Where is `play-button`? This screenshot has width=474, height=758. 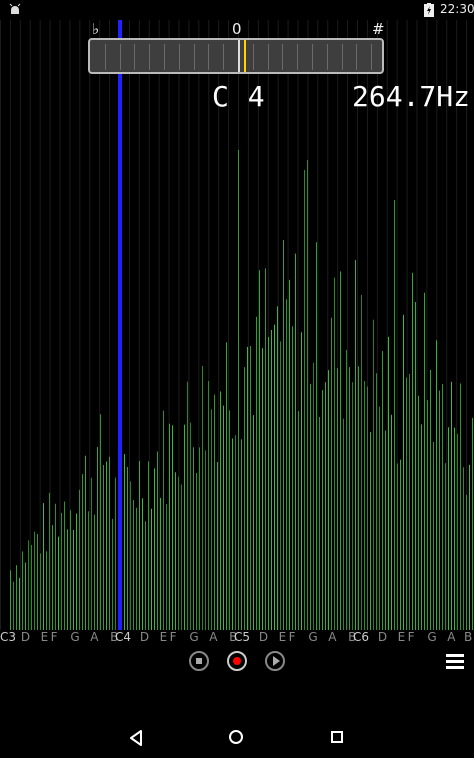
play-button is located at coordinates (275, 661).